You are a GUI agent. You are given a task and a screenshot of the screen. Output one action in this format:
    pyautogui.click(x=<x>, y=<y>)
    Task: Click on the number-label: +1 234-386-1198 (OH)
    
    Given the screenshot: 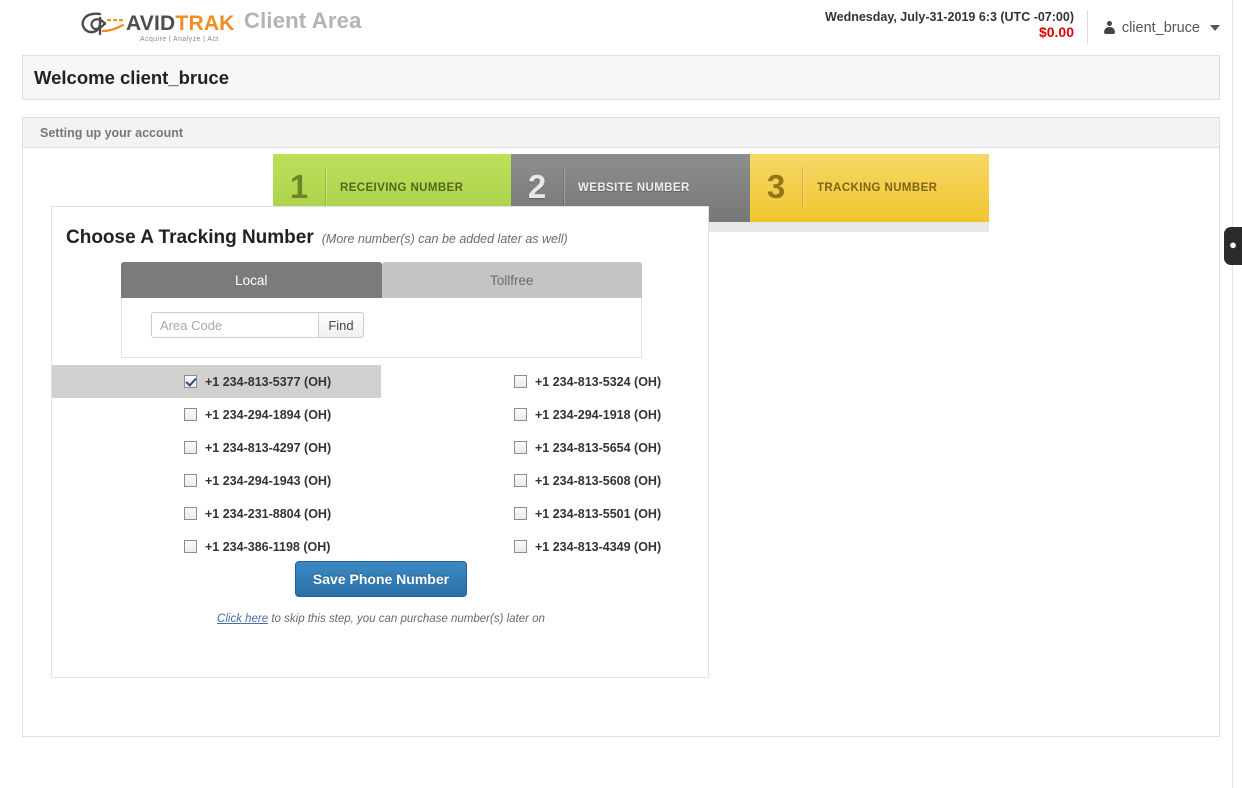 What is the action you would take?
    pyautogui.click(x=268, y=546)
    